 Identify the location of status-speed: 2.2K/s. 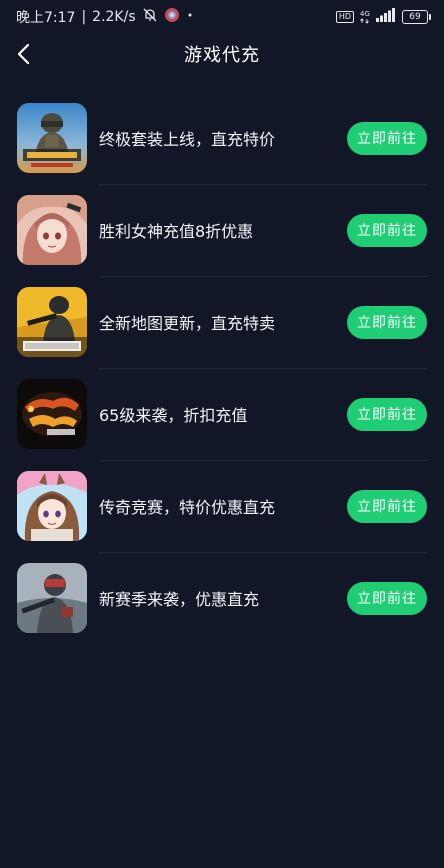
(114, 17).